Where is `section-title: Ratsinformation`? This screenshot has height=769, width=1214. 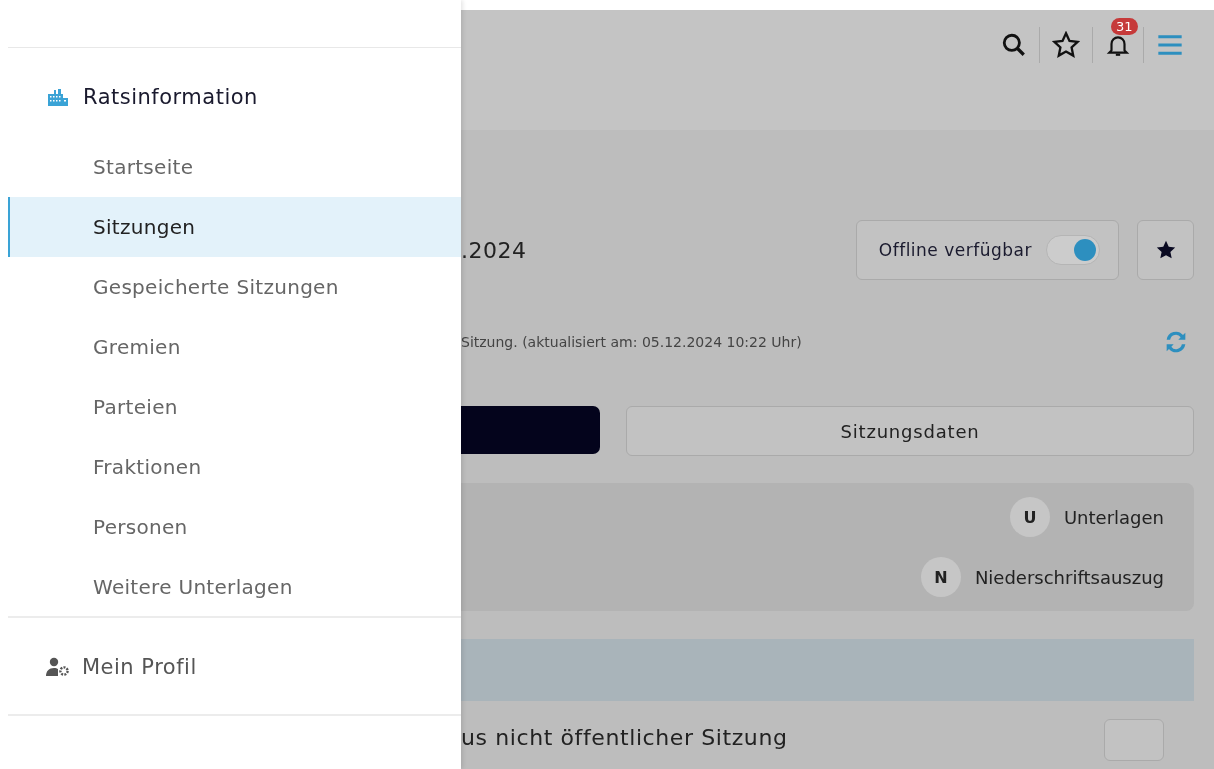 section-title: Ratsinformation is located at coordinates (170, 97).